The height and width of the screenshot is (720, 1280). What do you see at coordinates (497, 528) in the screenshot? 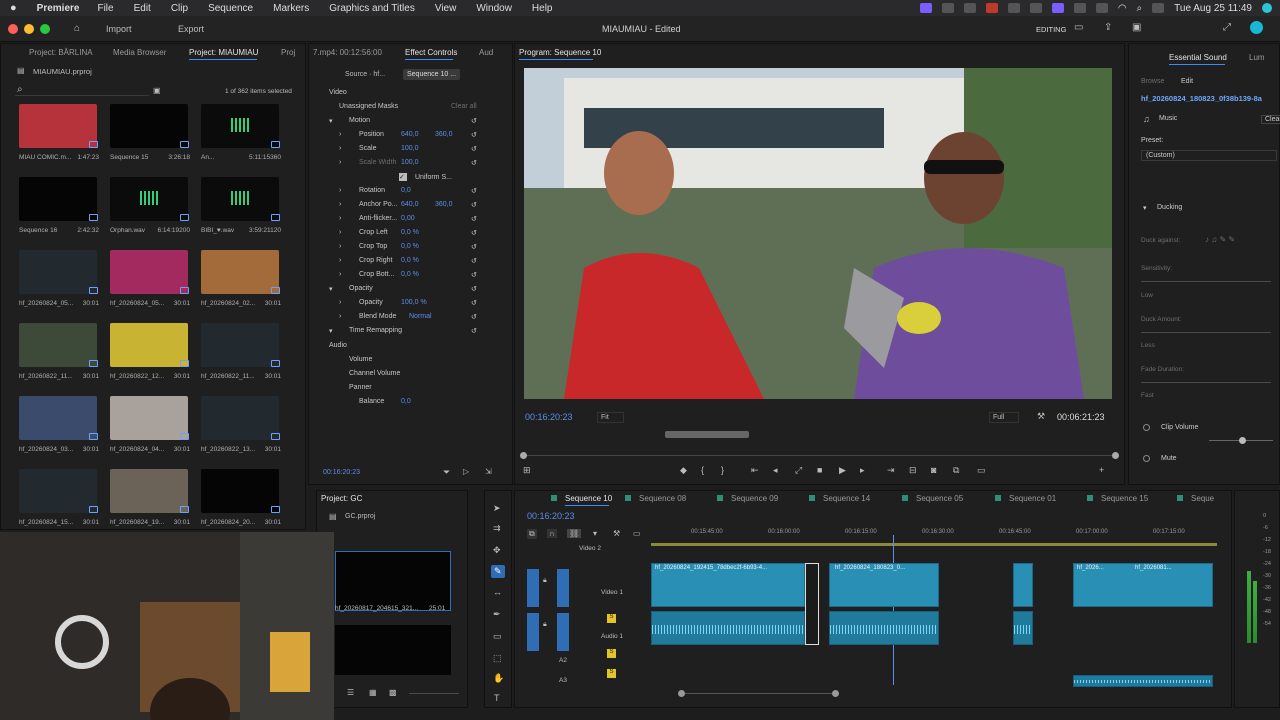
I see `track-select-tool-icon: ⇉` at bounding box center [497, 528].